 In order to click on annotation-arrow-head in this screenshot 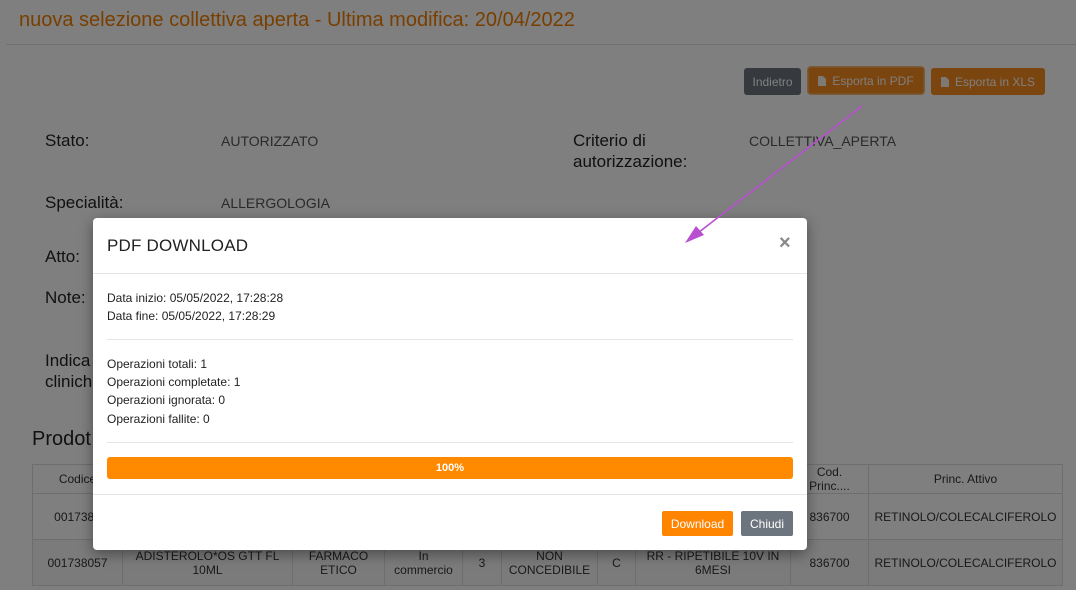, I will do `click(694, 234)`.